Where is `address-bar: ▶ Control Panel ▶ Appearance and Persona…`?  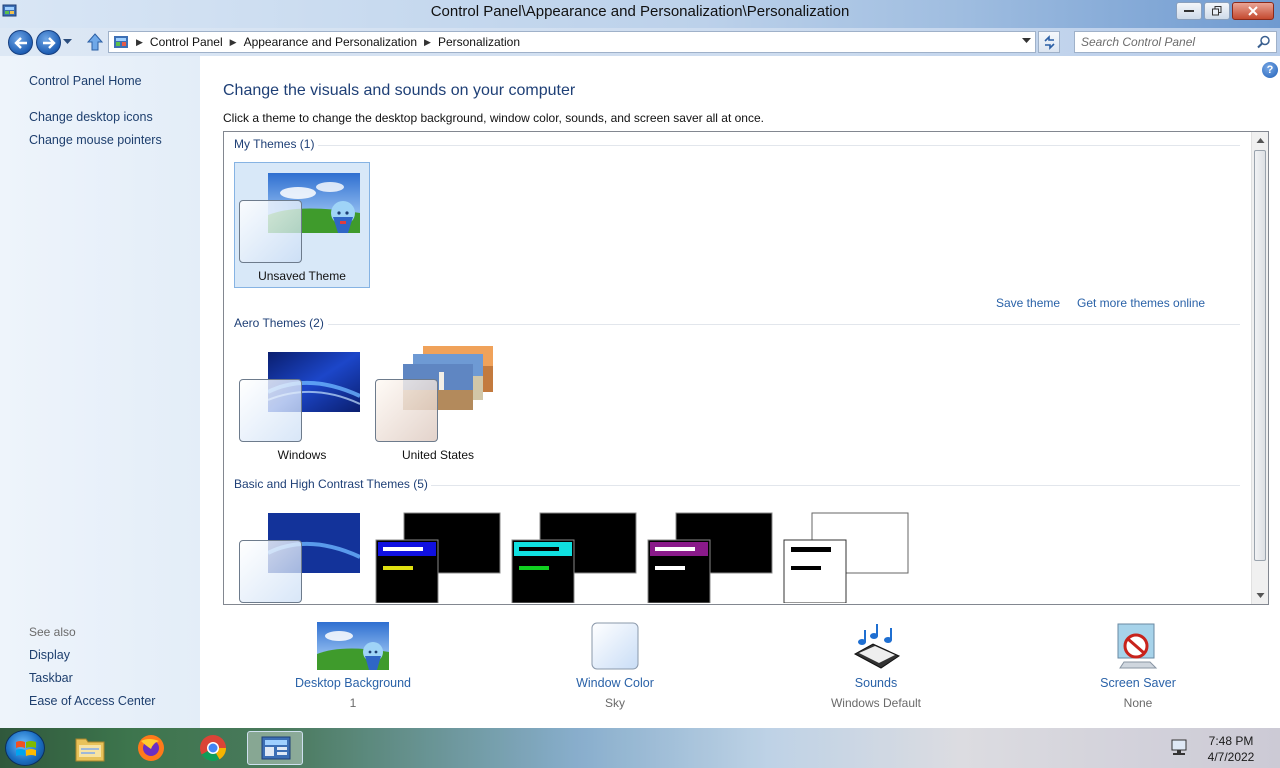
address-bar: ▶ Control Panel ▶ Appearance and Persona… is located at coordinates (640, 42).